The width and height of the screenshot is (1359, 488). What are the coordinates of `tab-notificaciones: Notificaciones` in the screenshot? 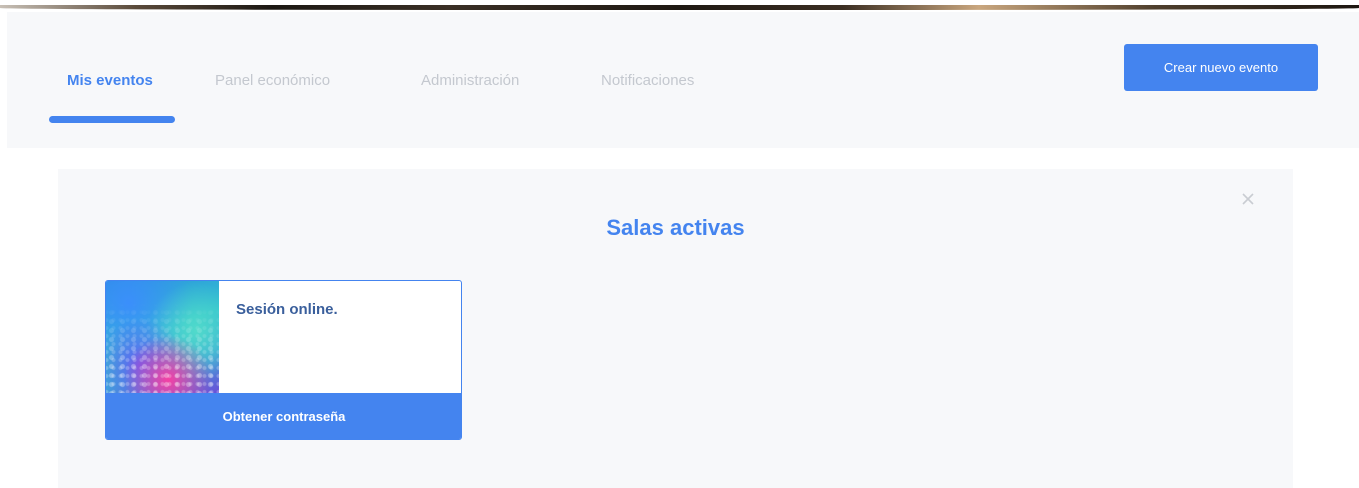 It's located at (647, 80).